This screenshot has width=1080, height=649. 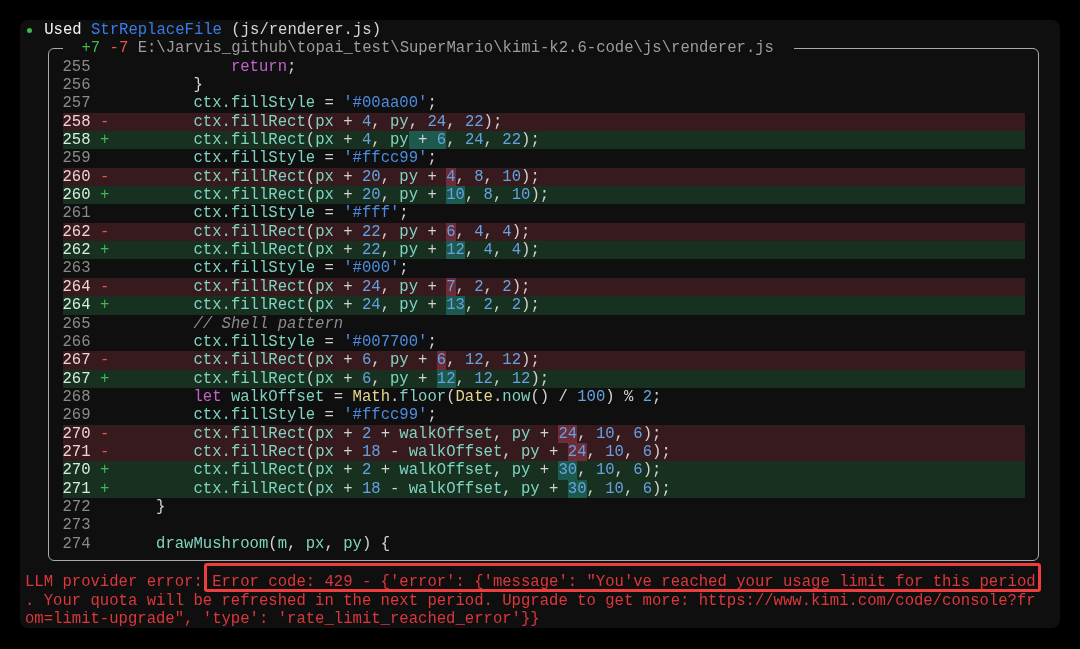 What do you see at coordinates (268, 323) in the screenshot?
I see `code-line: // Shell pattern` at bounding box center [268, 323].